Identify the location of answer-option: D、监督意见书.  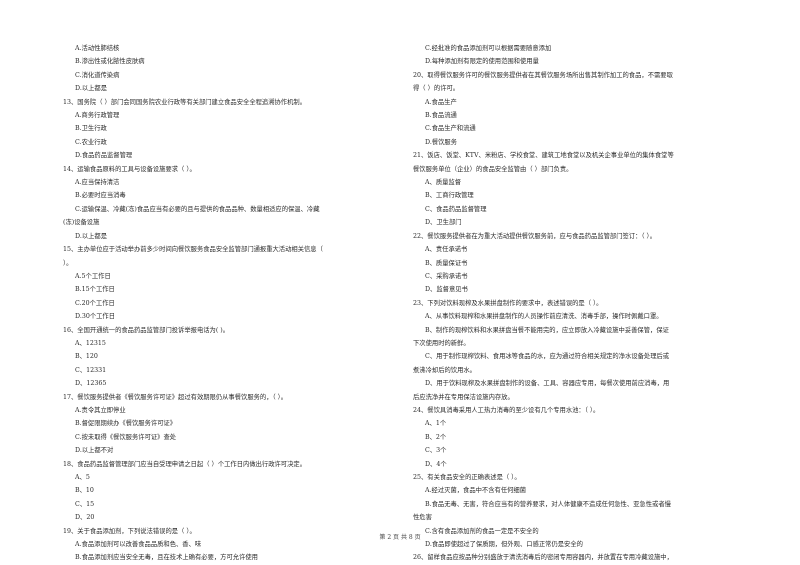
(446, 290).